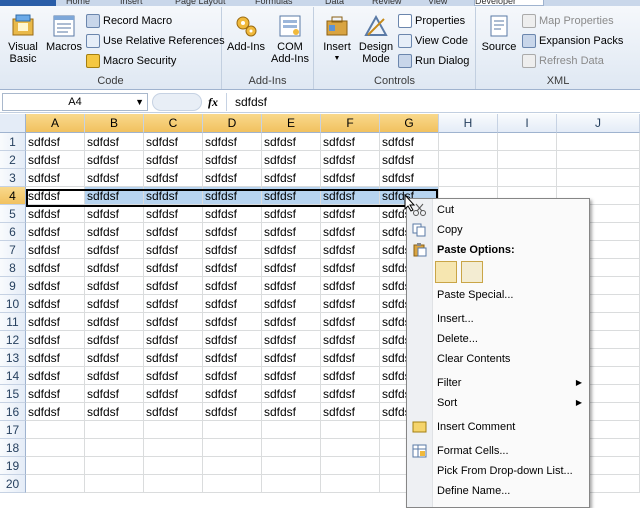 The height and width of the screenshot is (508, 640). I want to click on cell-b11: sdfdsf, so click(114, 322).